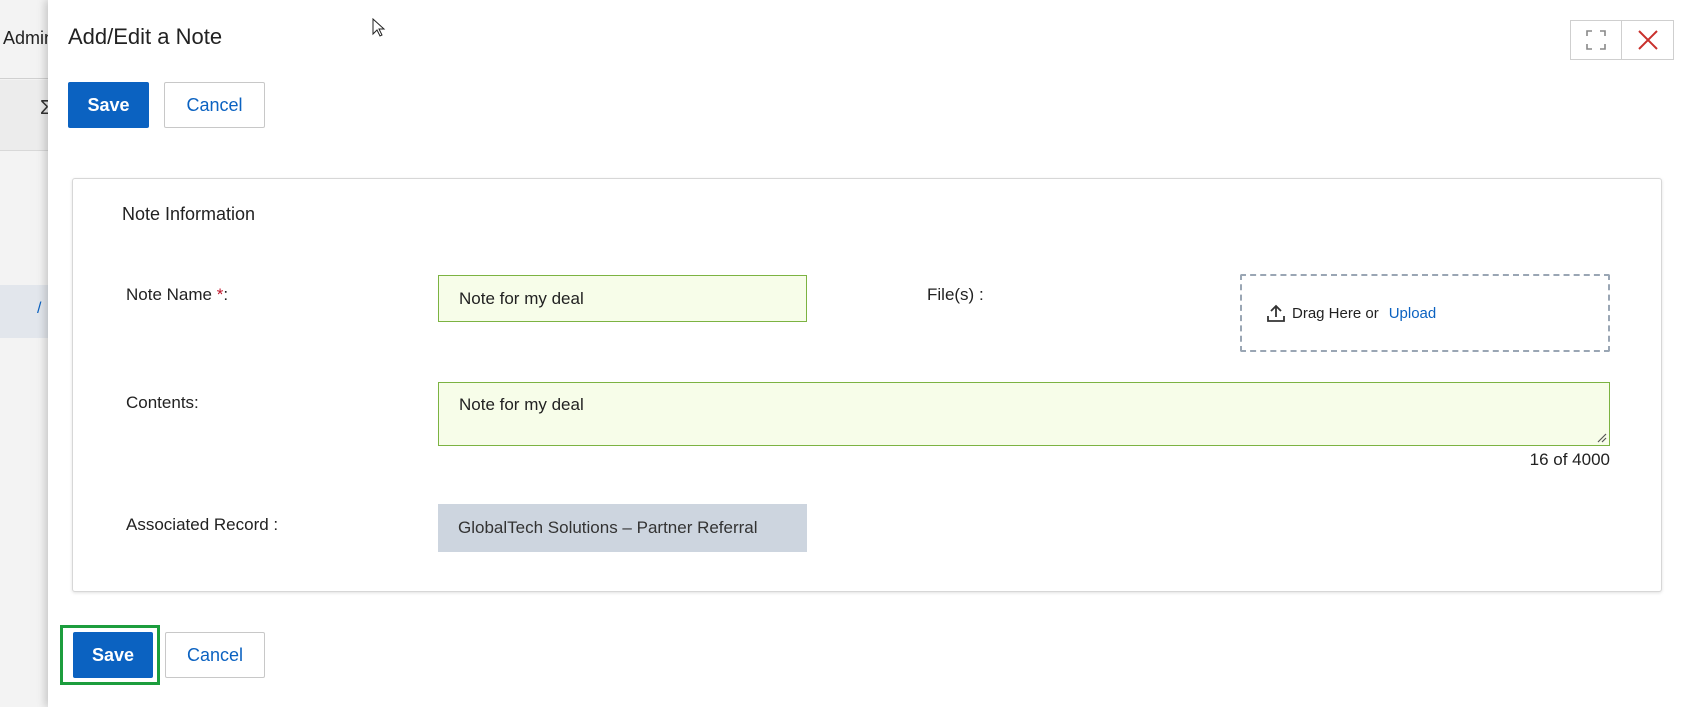  What do you see at coordinates (189, 214) in the screenshot?
I see `section-title: Note Information` at bounding box center [189, 214].